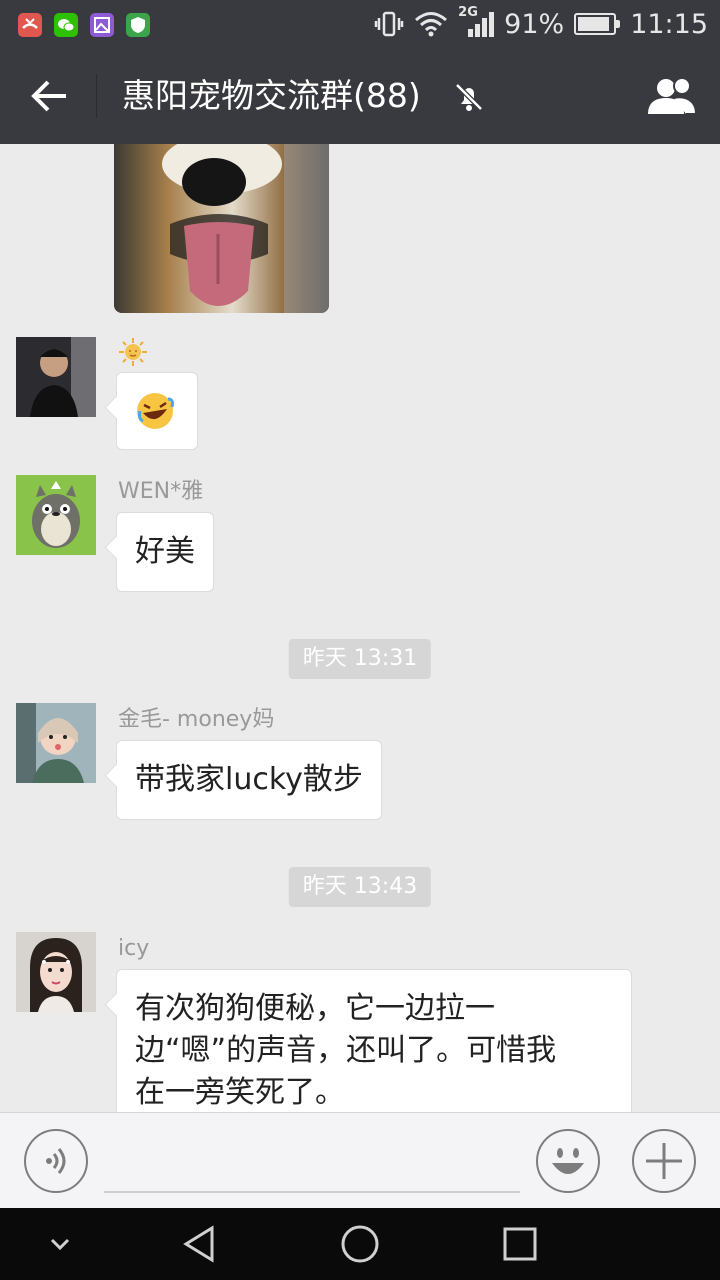 Image resolution: width=720 pixels, height=1280 pixels. What do you see at coordinates (312, 1192) in the screenshot?
I see `message-input` at bounding box center [312, 1192].